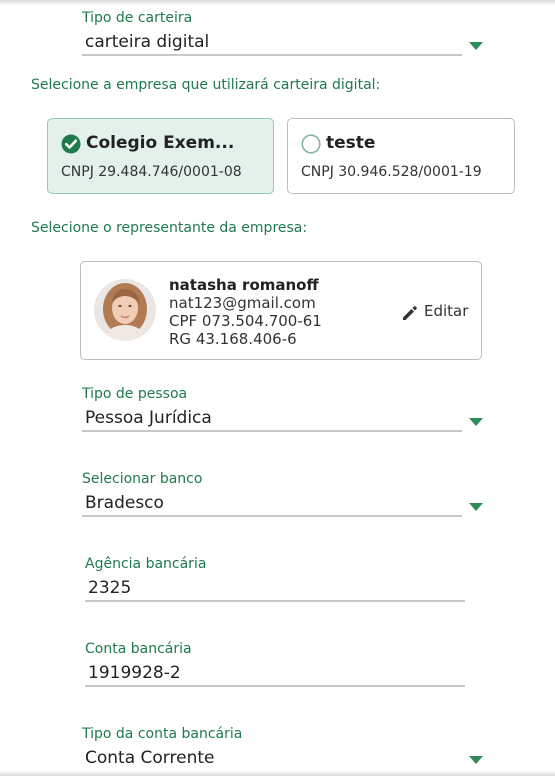 The width and height of the screenshot is (555, 776). What do you see at coordinates (284, 411) in the screenshot?
I see `person-type-select: Tipo de pessoa Pessoa Jurídica` at bounding box center [284, 411].